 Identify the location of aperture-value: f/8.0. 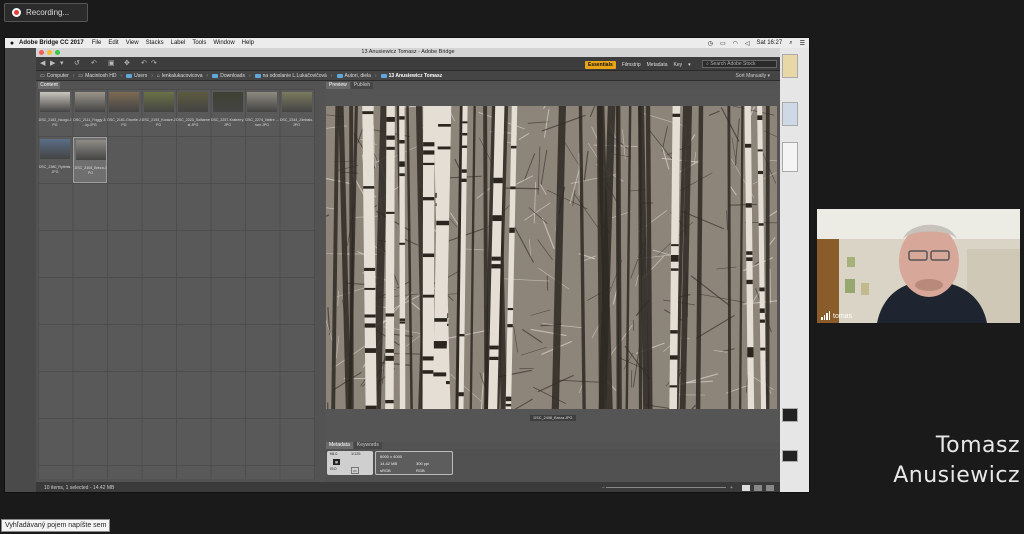
(334, 454).